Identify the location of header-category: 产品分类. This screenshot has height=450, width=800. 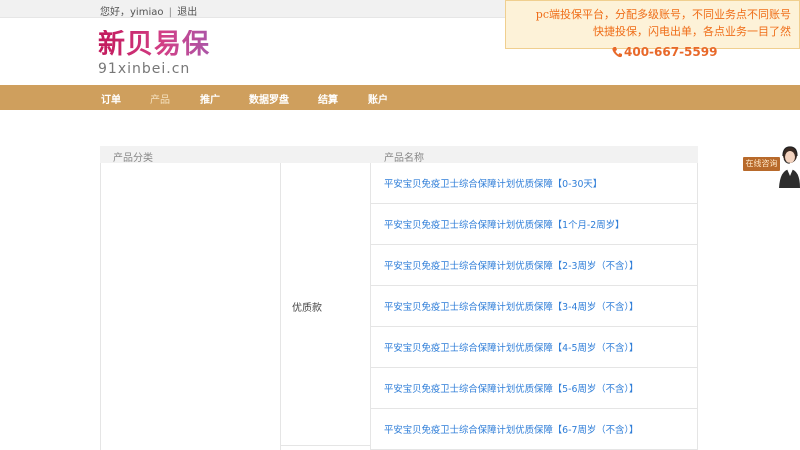
(133, 158).